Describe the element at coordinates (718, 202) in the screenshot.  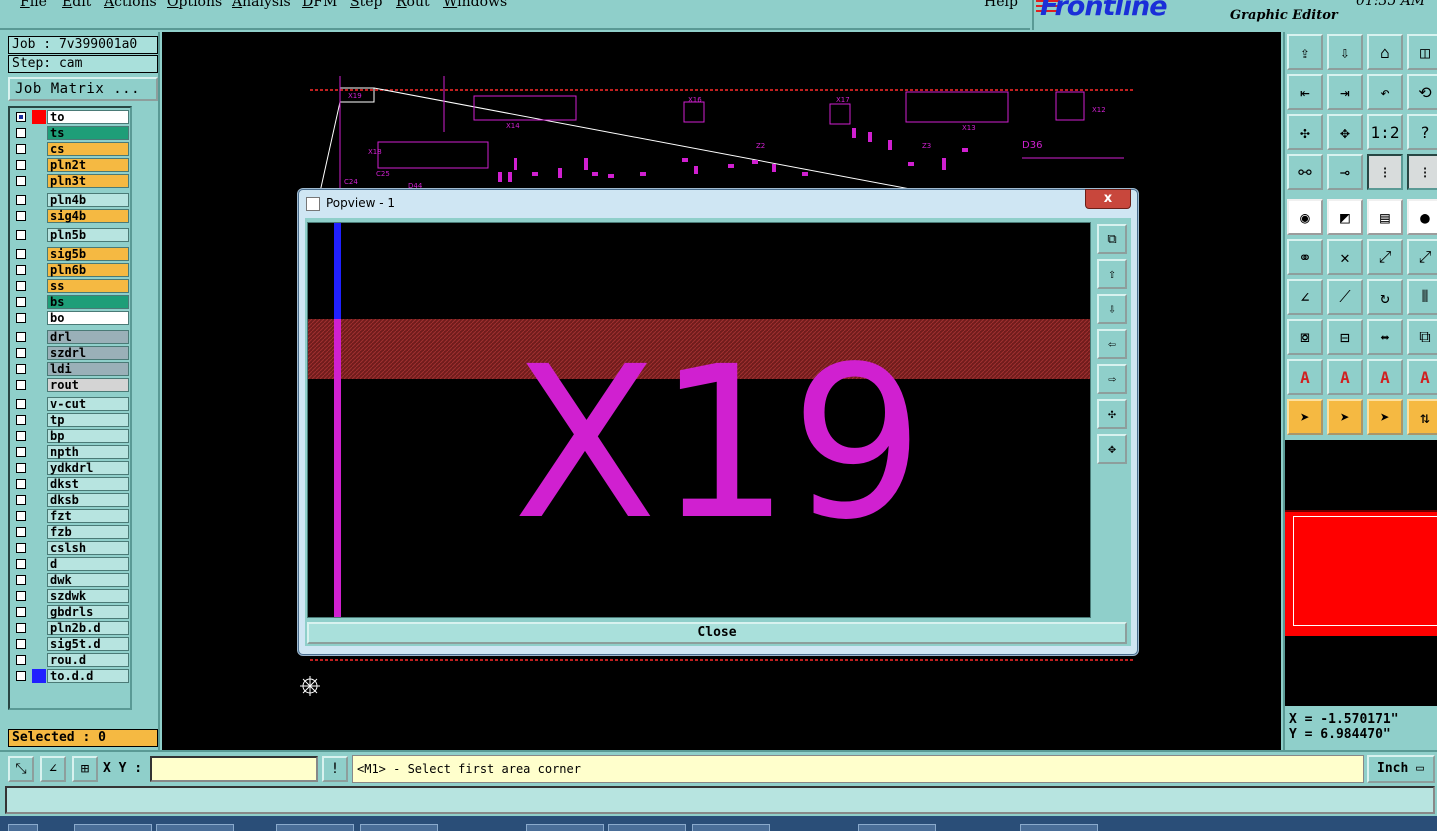
I see `popview-titlebar: Popview - 1 x` at that location.